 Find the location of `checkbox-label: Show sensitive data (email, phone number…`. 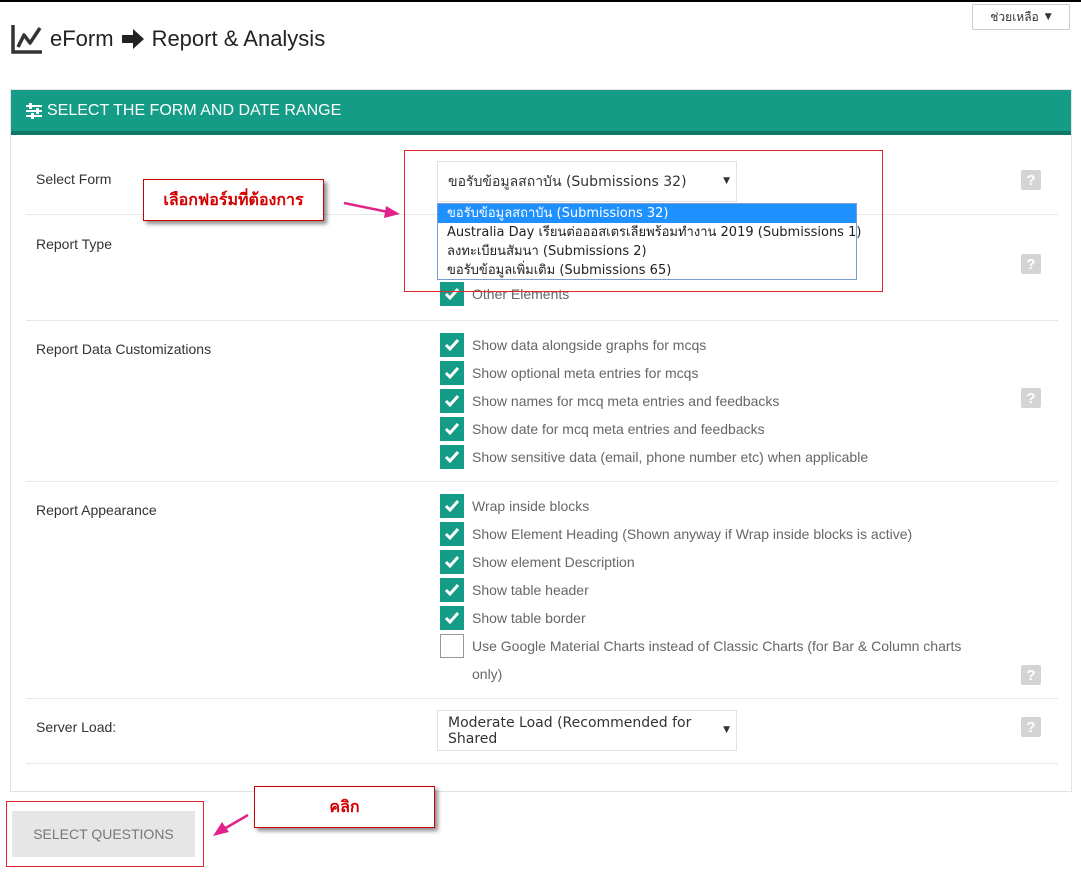

checkbox-label: Show sensitive data (email, phone number… is located at coordinates (670, 457).